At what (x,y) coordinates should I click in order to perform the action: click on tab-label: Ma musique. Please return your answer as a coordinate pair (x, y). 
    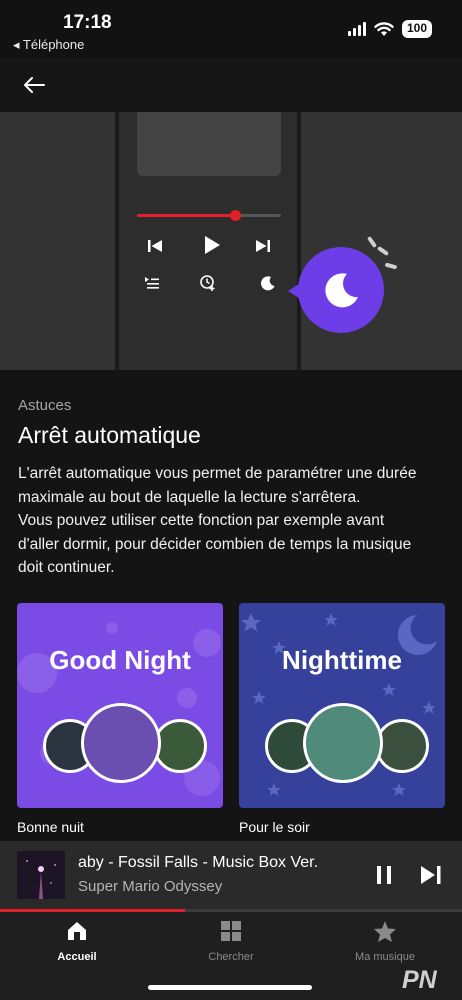
    Looking at the image, I should click on (385, 957).